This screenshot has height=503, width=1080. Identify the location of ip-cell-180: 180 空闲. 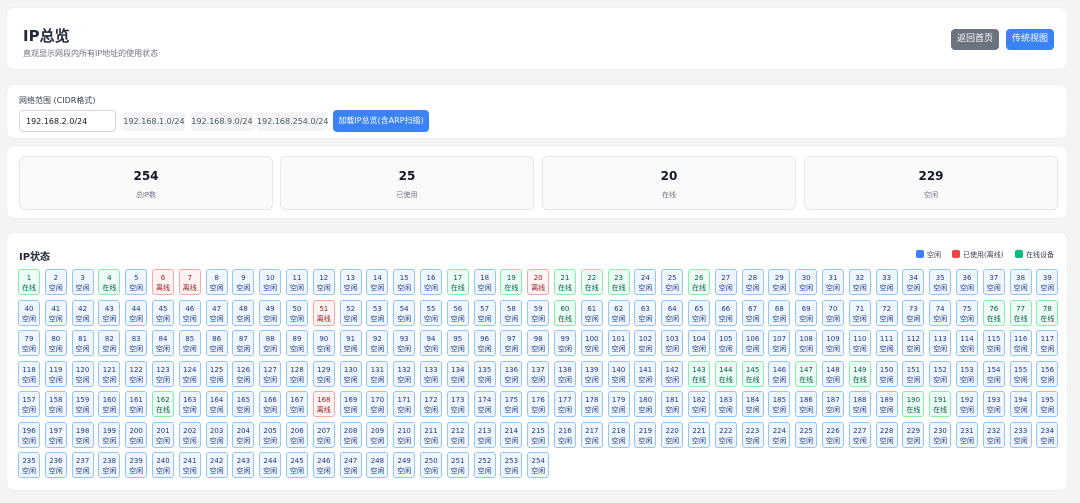
(645, 404).